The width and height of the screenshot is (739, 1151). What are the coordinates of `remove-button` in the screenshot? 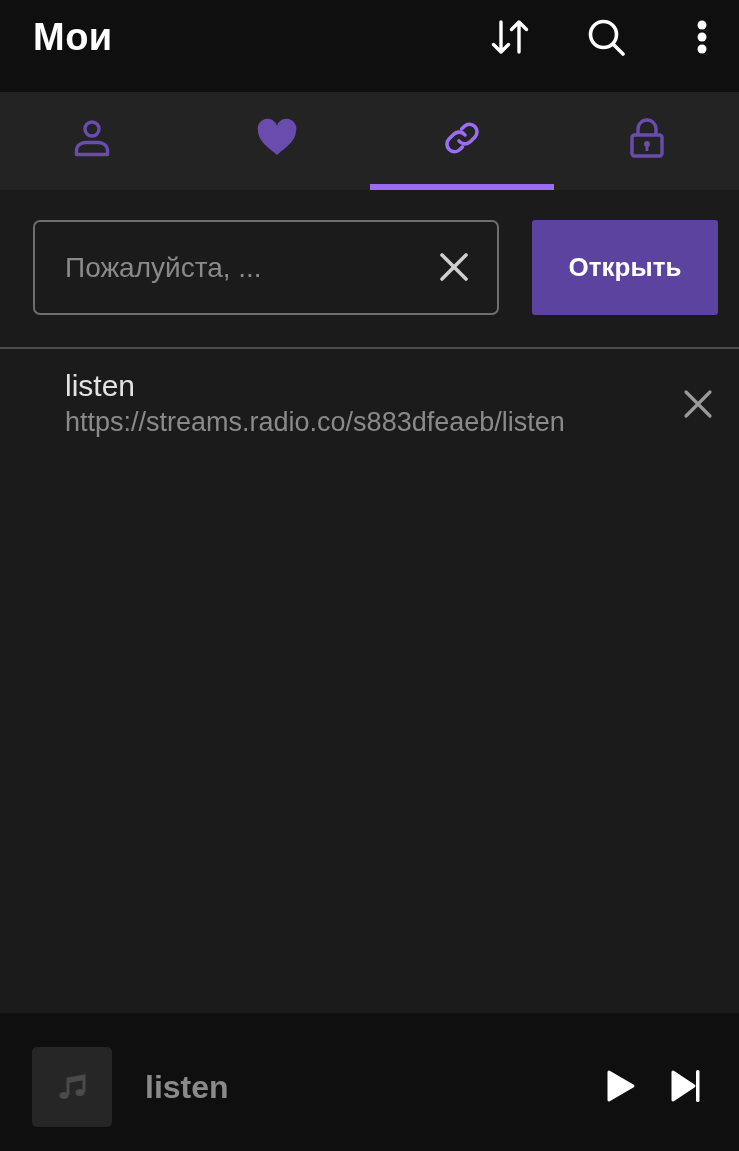 It's located at (698, 403).